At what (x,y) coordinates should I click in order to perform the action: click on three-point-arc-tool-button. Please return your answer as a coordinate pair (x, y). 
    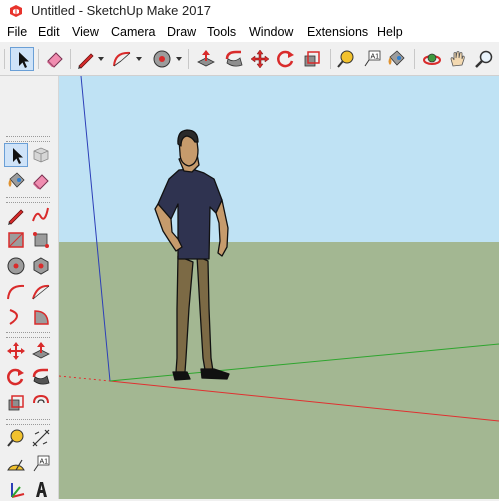
    Looking at the image, I should click on (16, 317).